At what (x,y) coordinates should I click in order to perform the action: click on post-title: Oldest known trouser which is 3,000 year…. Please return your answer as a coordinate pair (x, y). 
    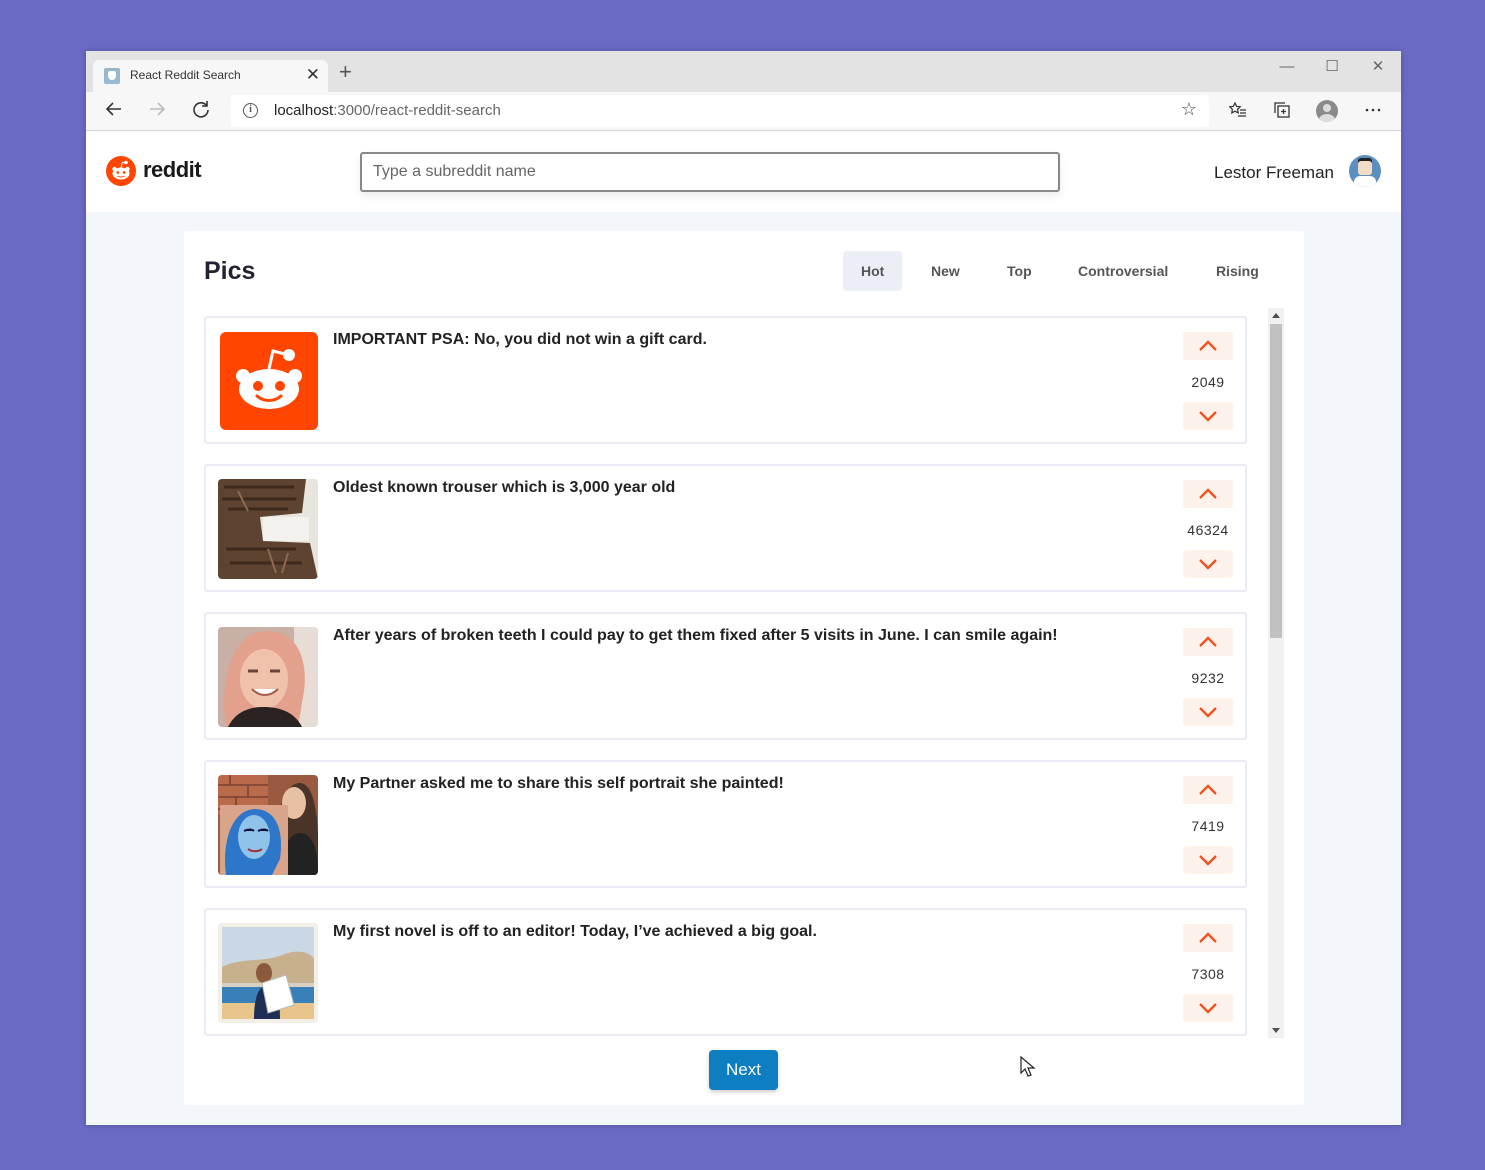
    Looking at the image, I should click on (504, 488).